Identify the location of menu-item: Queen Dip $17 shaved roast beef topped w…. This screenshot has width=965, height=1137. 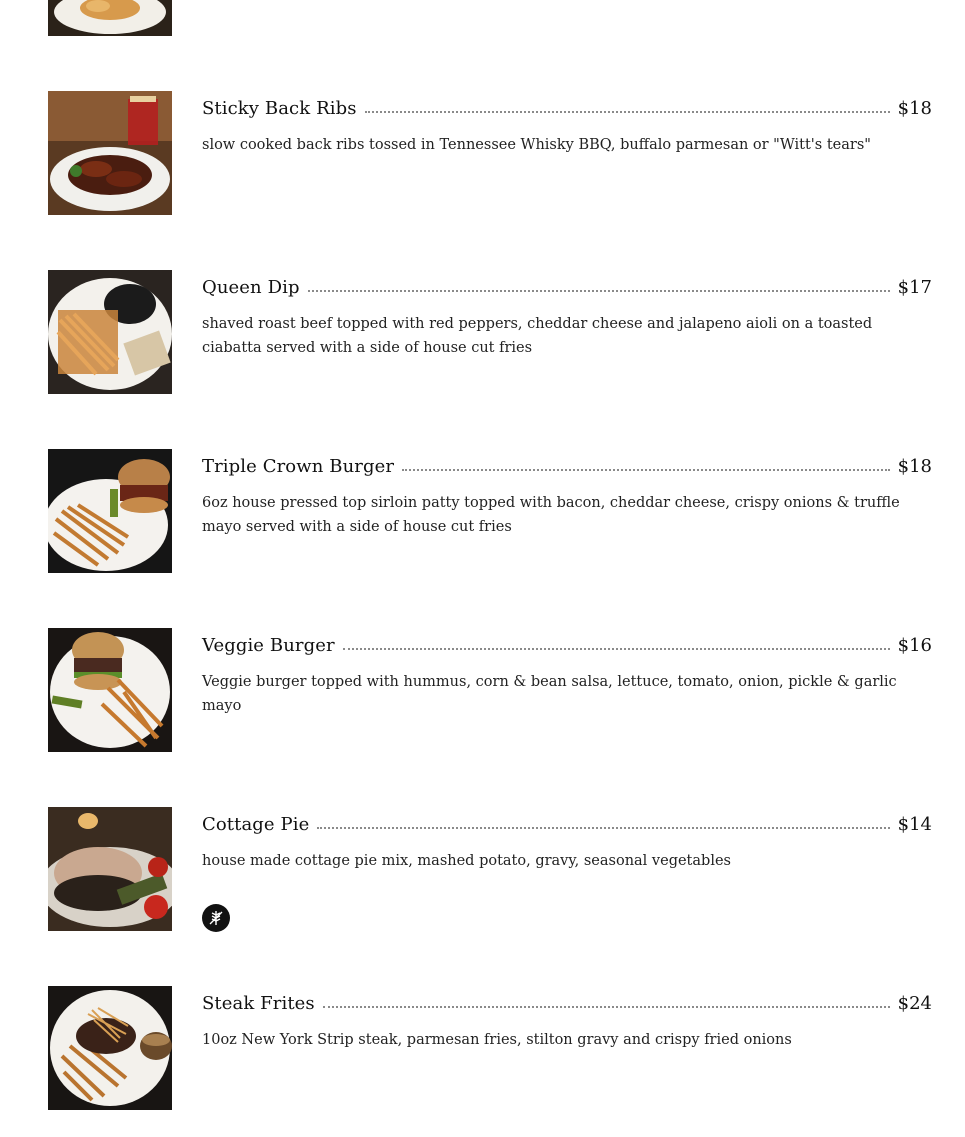
(490, 332).